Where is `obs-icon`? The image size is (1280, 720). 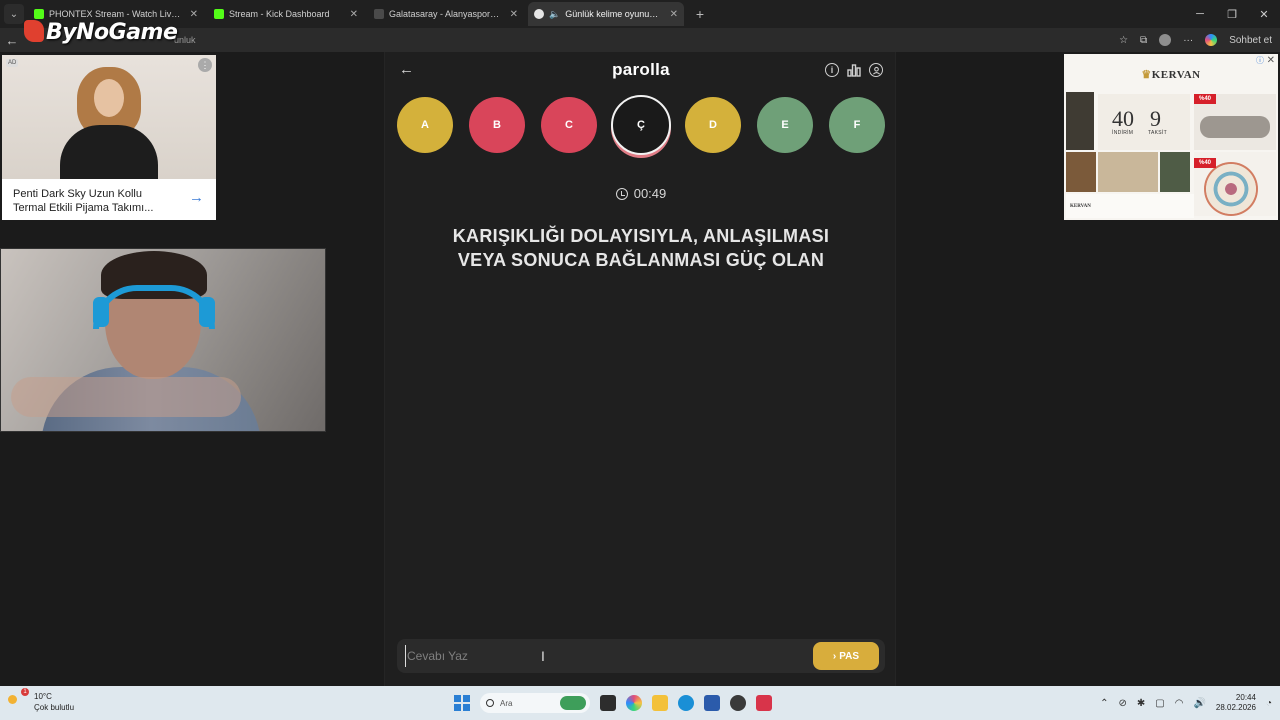 obs-icon is located at coordinates (738, 703).